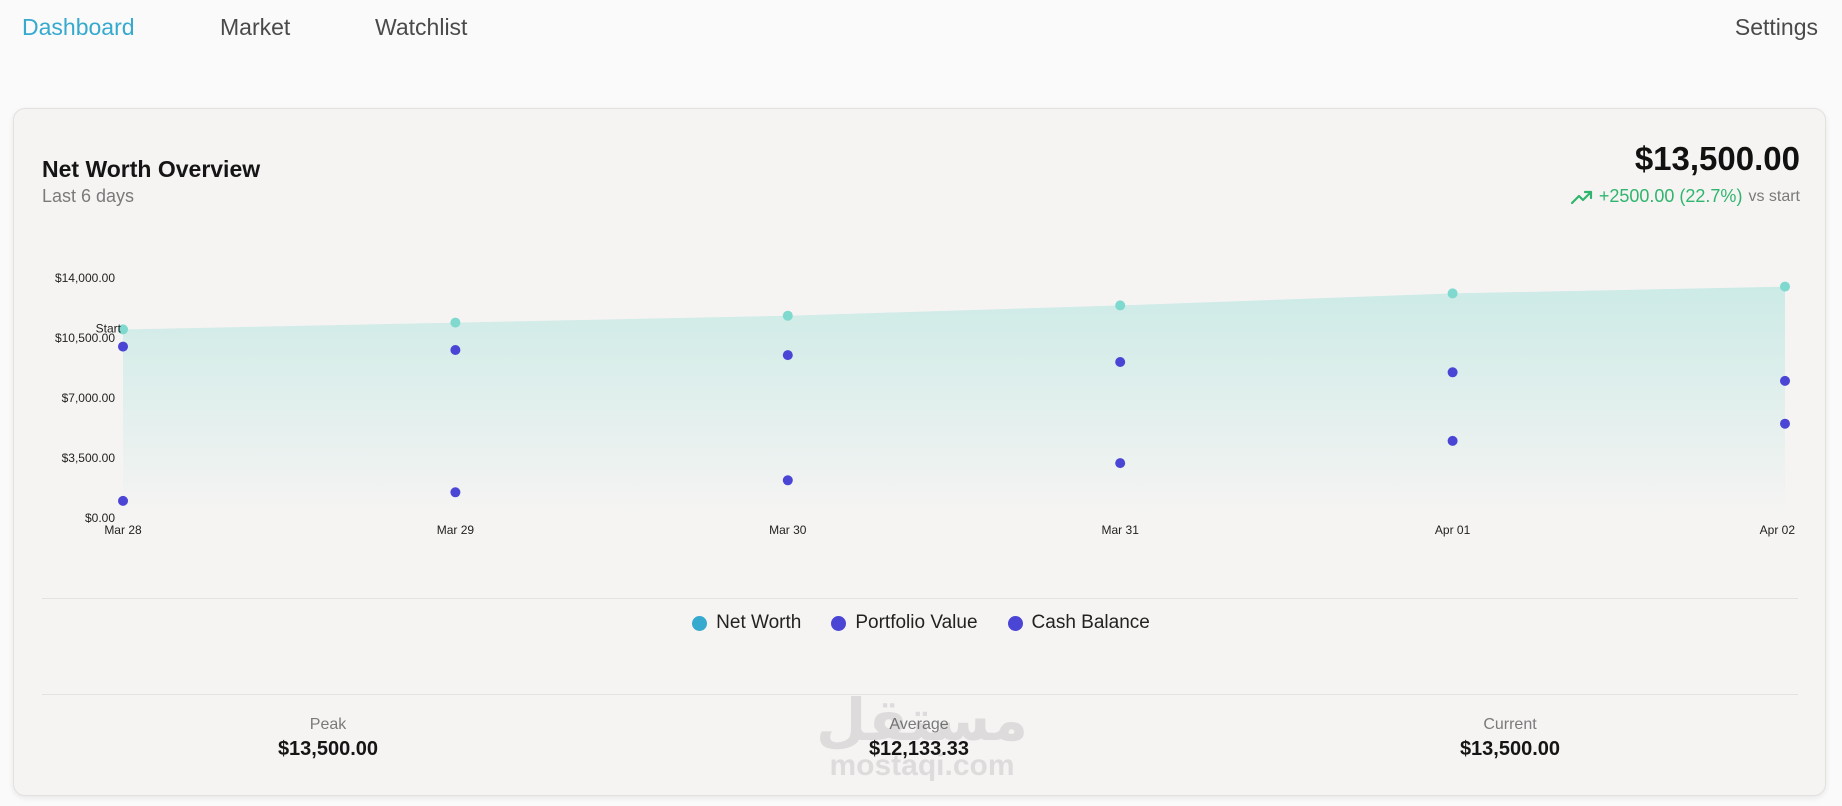  I want to click on legend-divider, so click(920, 598).